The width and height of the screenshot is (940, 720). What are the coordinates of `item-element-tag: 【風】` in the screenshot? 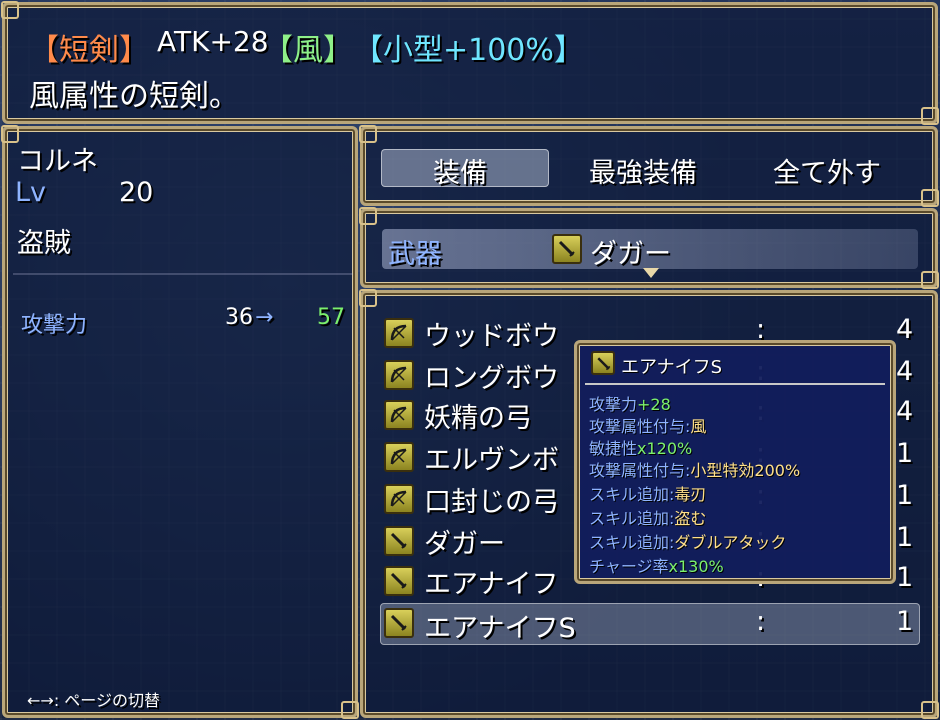 It's located at (308, 50).